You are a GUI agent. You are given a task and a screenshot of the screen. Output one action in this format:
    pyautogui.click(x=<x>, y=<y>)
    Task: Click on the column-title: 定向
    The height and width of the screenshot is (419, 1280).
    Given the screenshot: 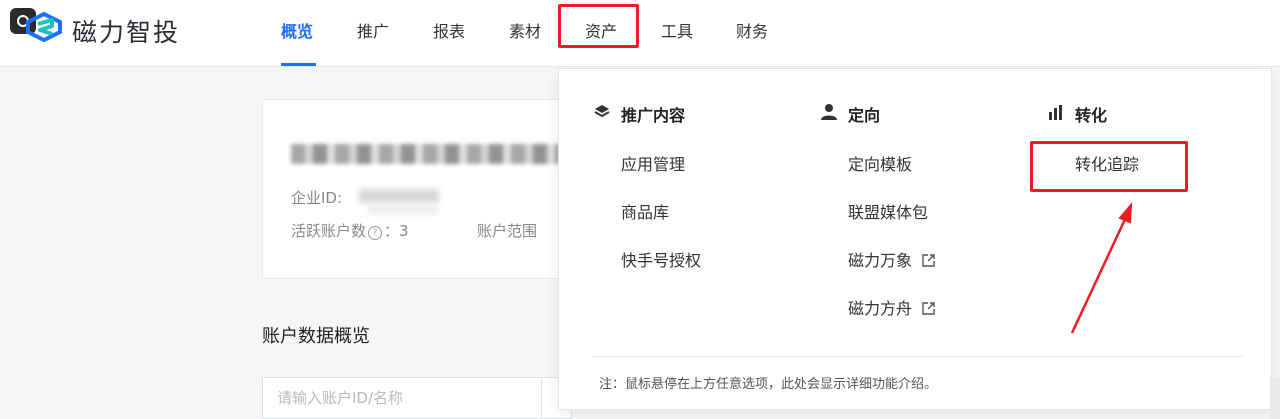 What is the action you would take?
    pyautogui.click(x=864, y=115)
    